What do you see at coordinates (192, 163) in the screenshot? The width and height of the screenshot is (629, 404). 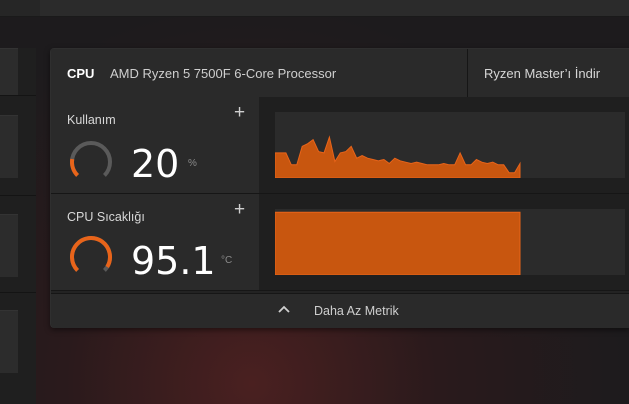 I see `metric-unit: %` at bounding box center [192, 163].